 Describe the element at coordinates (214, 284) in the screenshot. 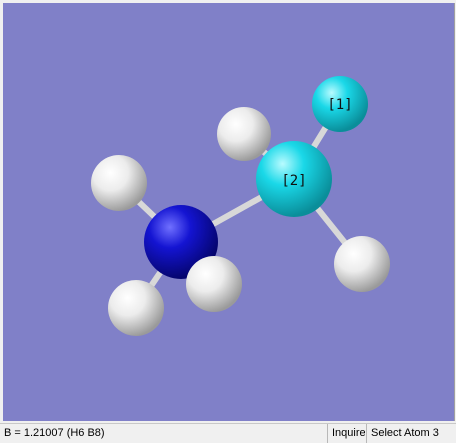

I see `atom-h-lower-right` at that location.